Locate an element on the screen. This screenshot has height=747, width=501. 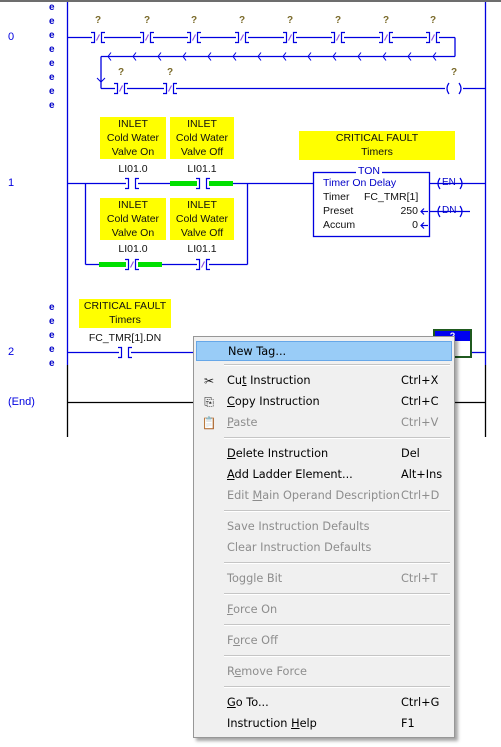
rung2-contact is located at coordinates (125, 352).